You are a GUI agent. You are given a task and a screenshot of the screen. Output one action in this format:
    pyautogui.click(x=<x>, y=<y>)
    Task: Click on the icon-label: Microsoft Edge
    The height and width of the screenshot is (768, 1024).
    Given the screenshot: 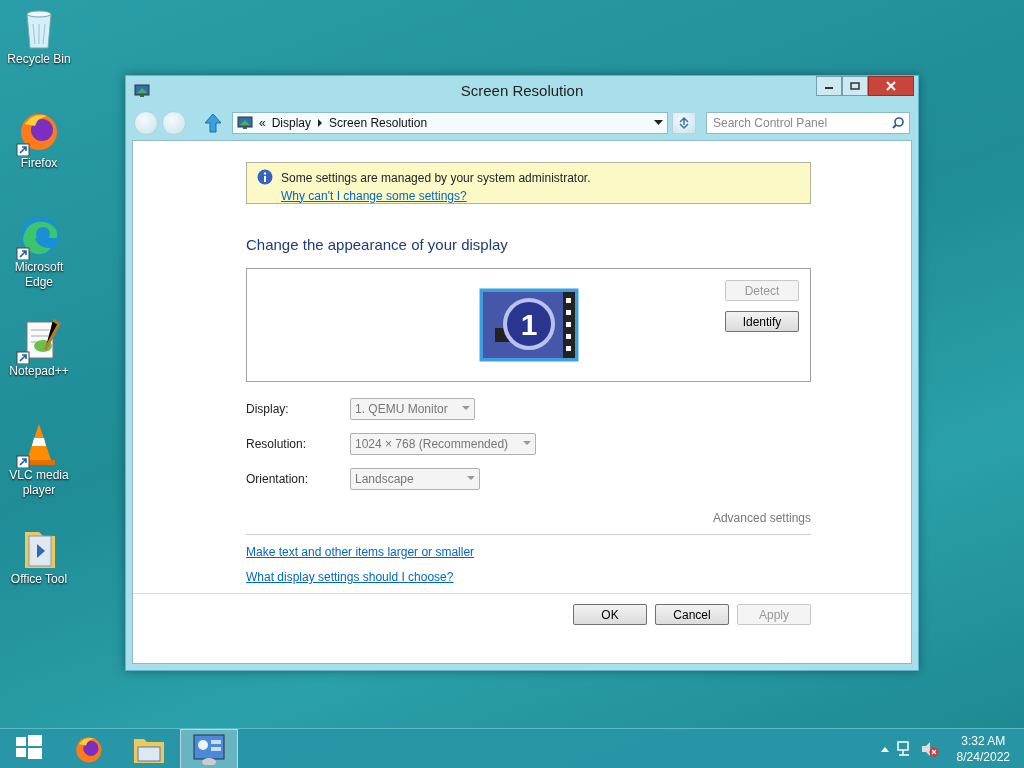 What is the action you would take?
    pyautogui.click(x=39, y=275)
    